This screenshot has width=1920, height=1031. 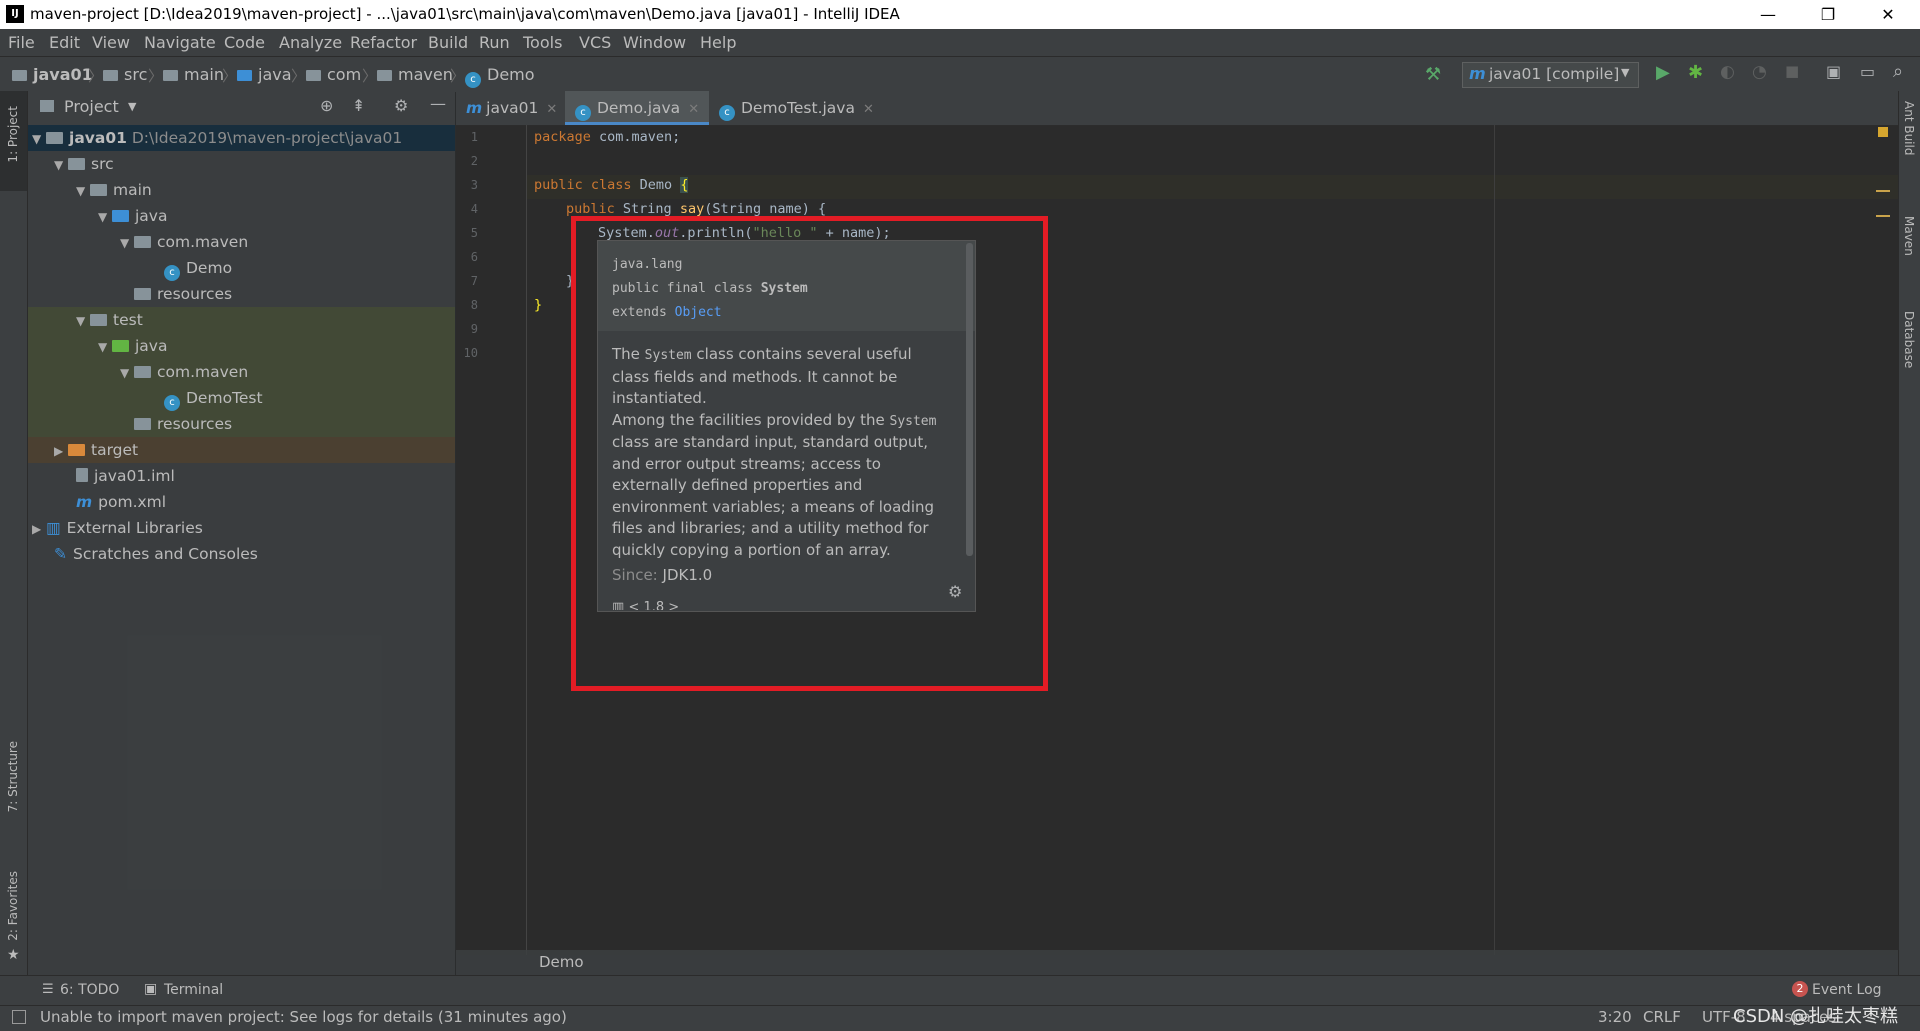 I want to click on close-window-button: ✕, so click(x=1888, y=14).